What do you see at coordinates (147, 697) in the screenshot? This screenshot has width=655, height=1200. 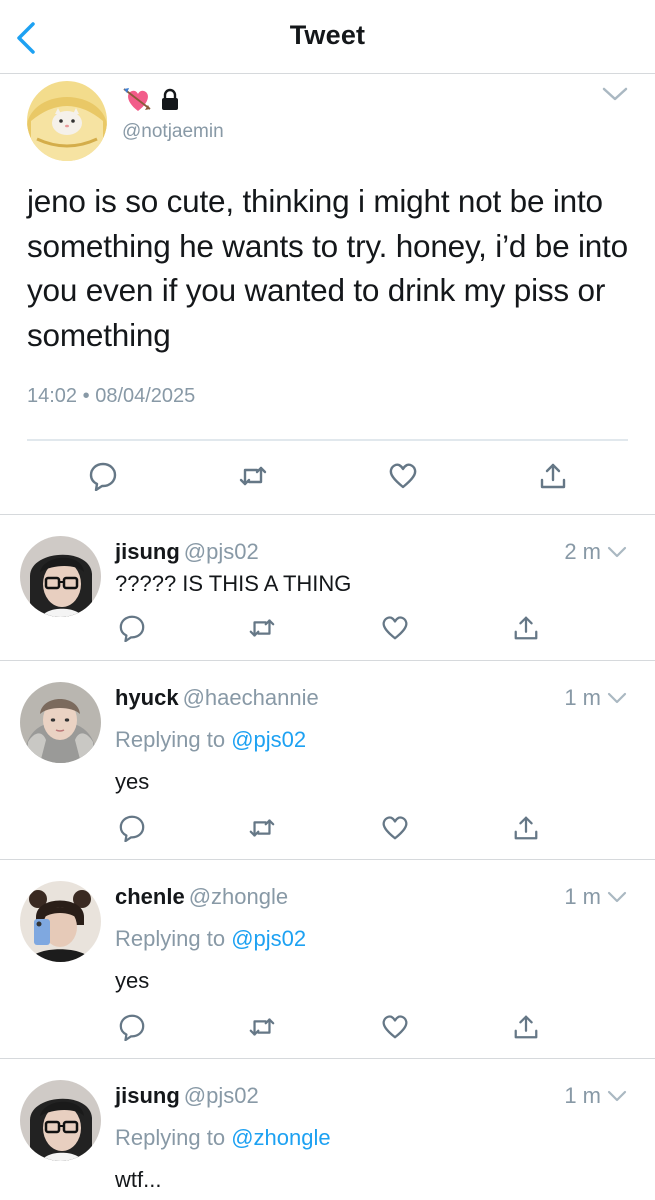 I see `display-name: hyuck` at bounding box center [147, 697].